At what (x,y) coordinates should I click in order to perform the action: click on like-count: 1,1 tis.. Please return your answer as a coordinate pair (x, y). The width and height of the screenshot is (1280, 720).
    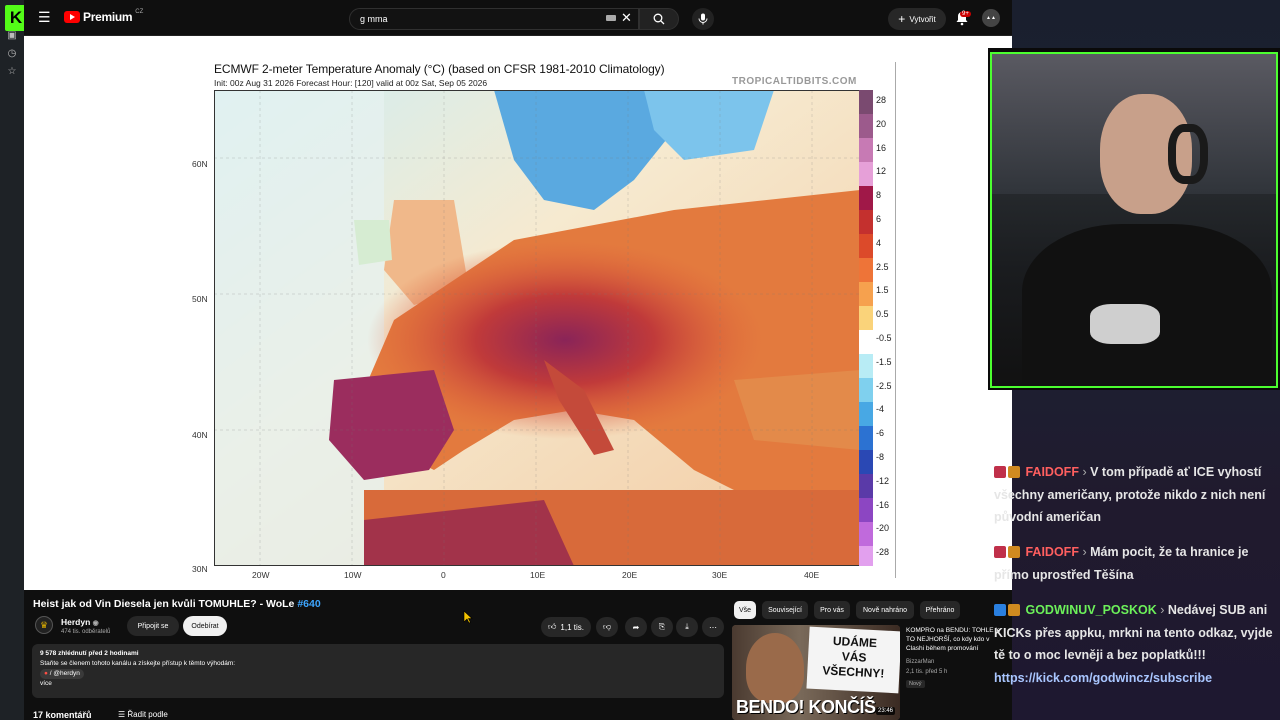
    Looking at the image, I should click on (572, 627).